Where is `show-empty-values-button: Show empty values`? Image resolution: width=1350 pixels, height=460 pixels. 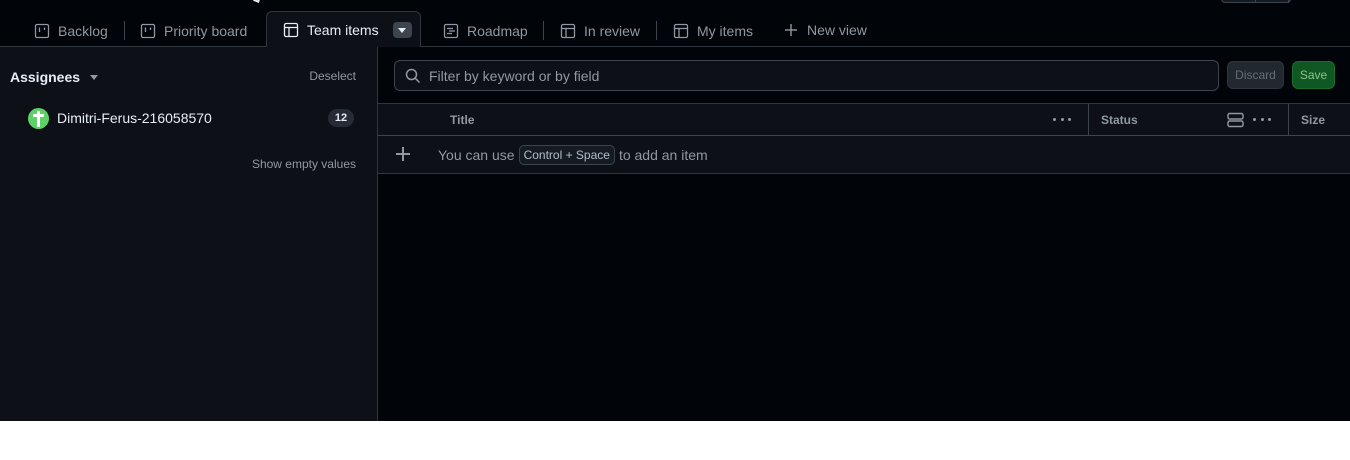 show-empty-values-button: Show empty values is located at coordinates (304, 164).